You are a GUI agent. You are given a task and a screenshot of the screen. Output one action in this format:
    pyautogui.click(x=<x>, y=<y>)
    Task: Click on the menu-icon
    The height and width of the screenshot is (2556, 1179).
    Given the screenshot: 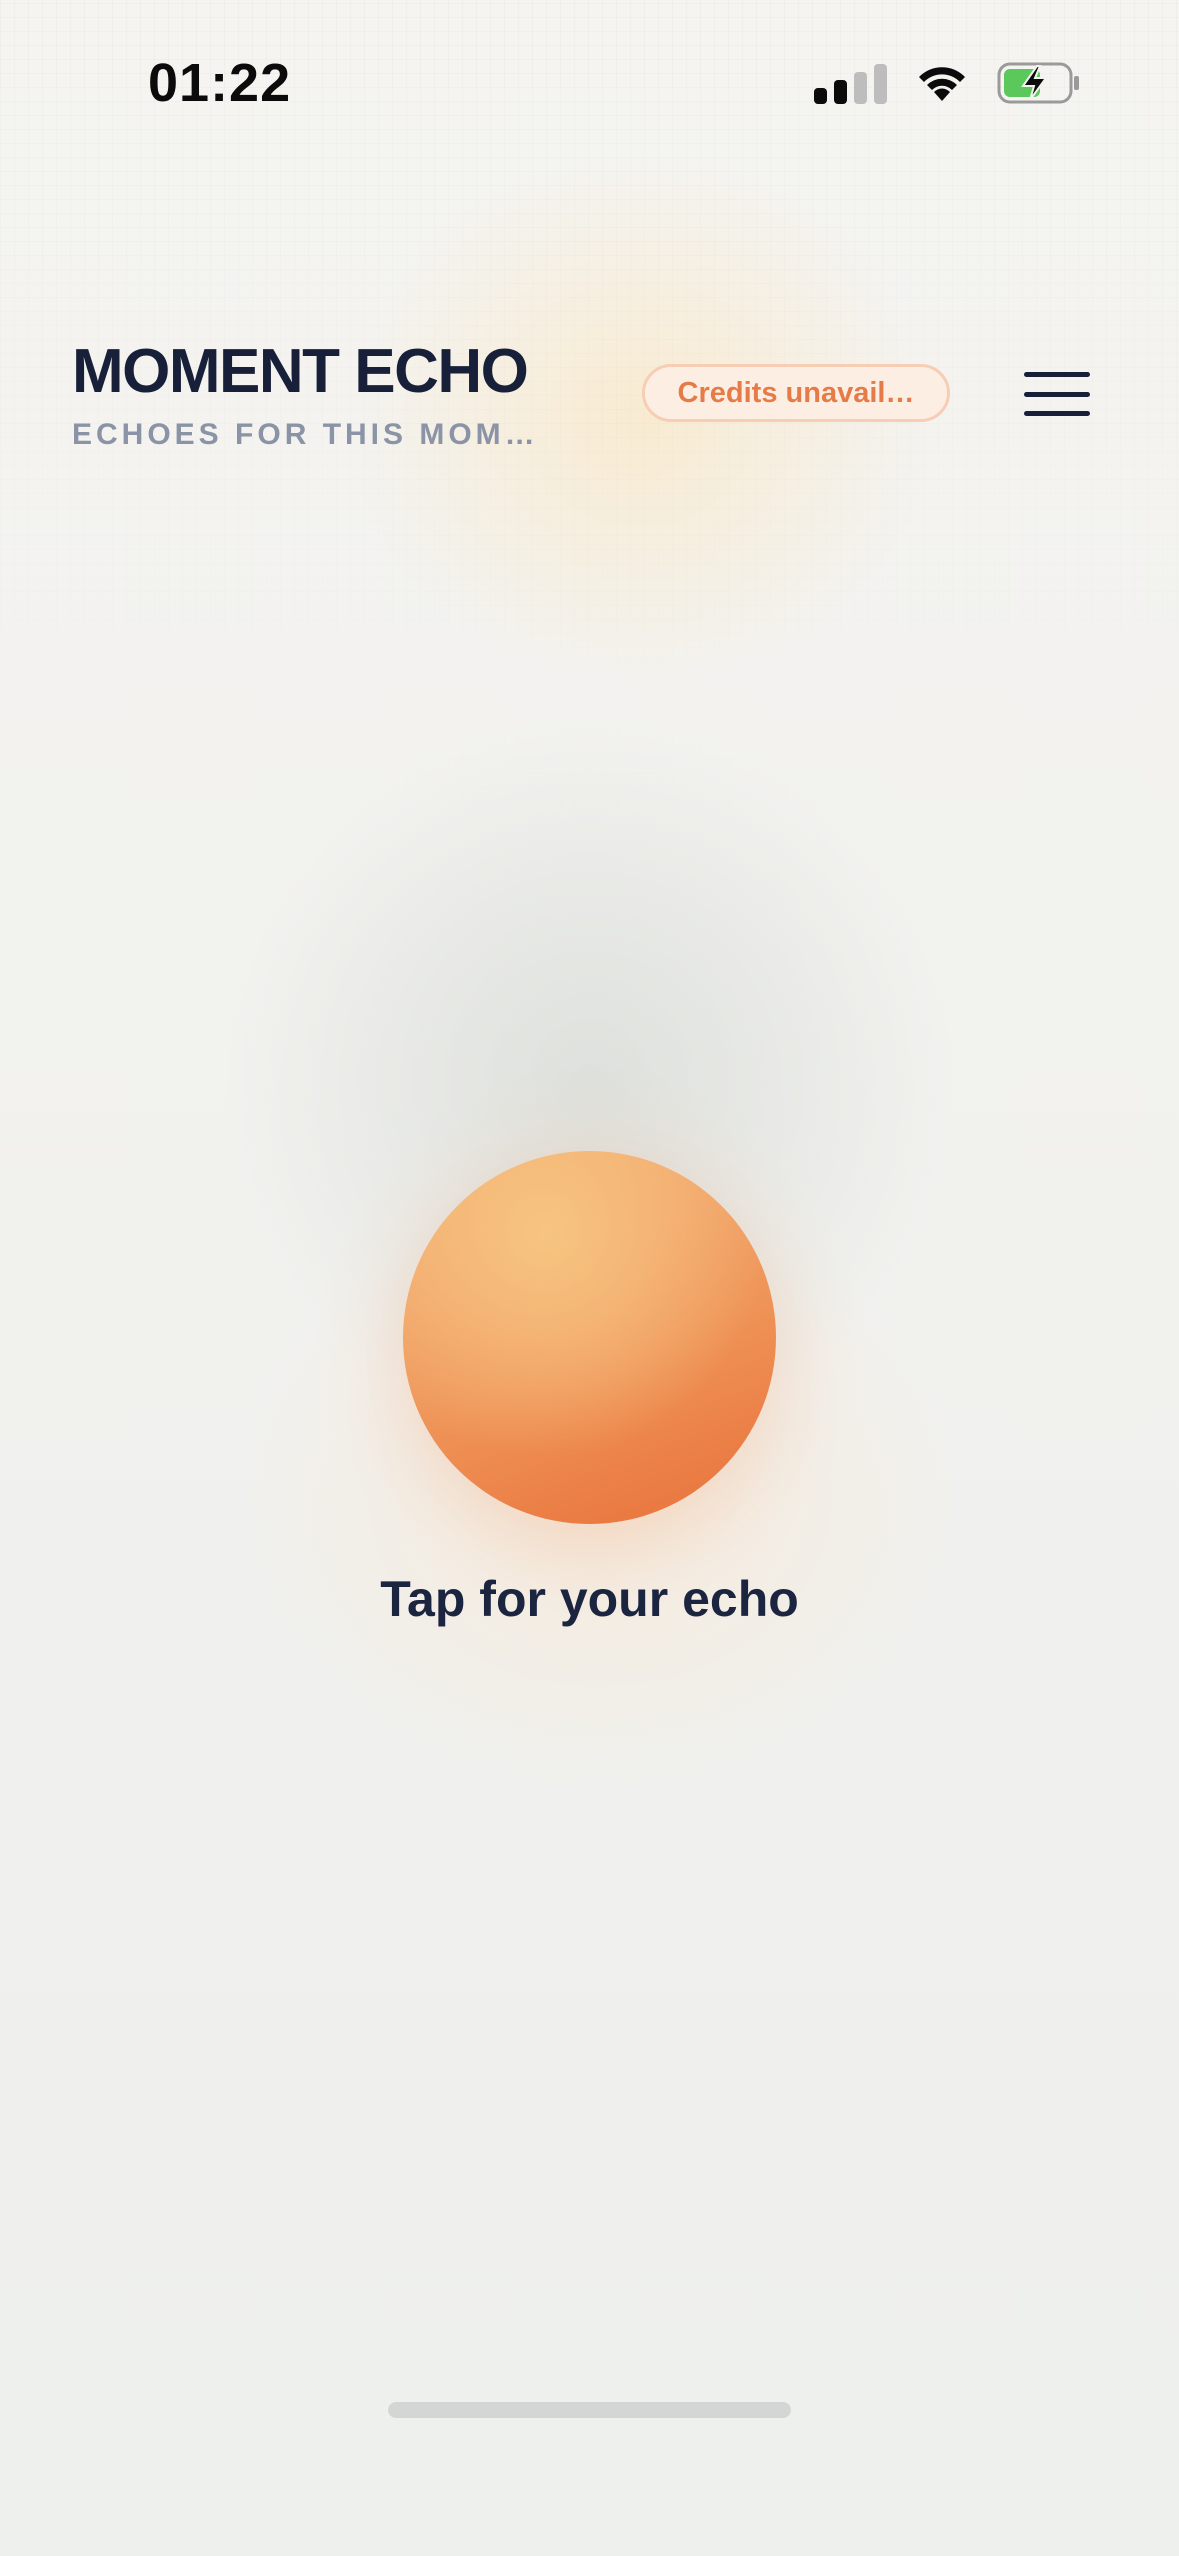 What is the action you would take?
    pyautogui.click(x=1057, y=394)
    